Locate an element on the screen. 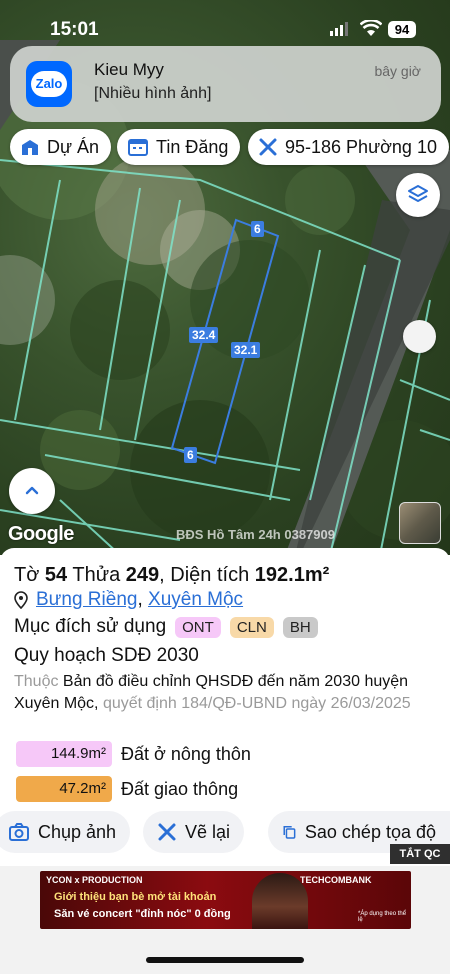 This screenshot has height=974, width=450. expand-up-button is located at coordinates (32, 491).